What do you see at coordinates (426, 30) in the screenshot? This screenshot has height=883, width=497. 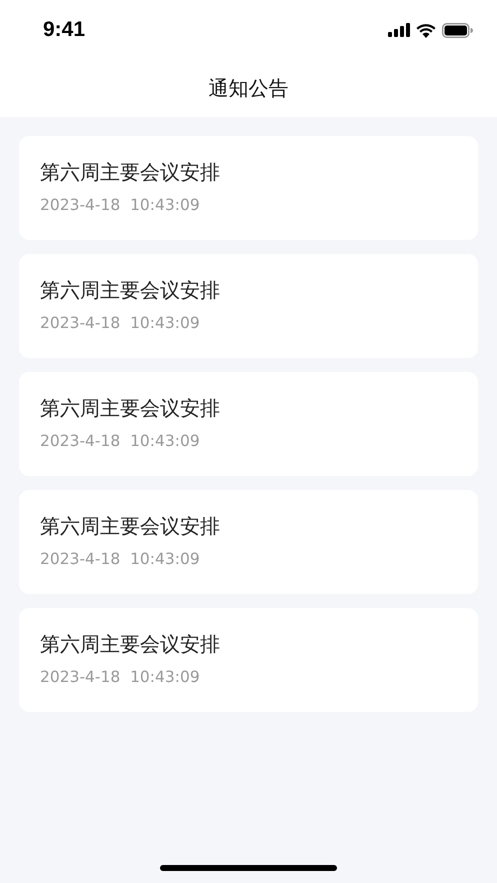 I see `wifi-icon` at bounding box center [426, 30].